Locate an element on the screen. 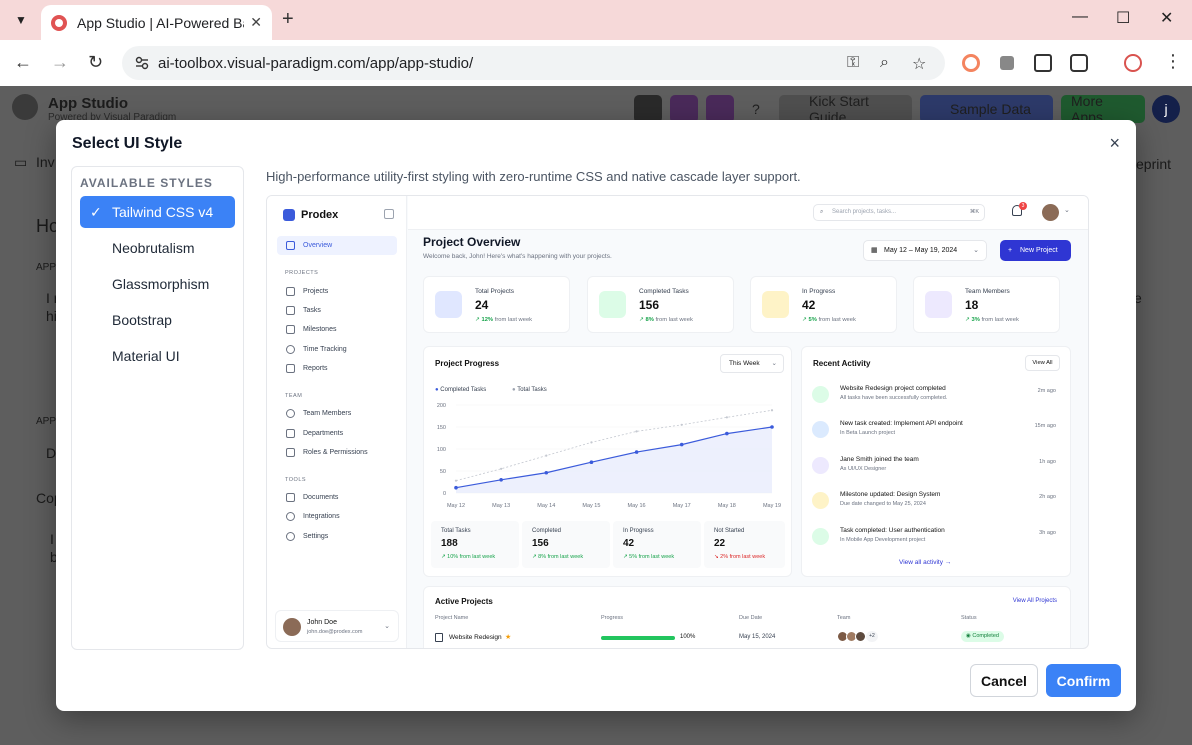 The width and height of the screenshot is (1192, 745). preview-mini-label: Total Tasks is located at coordinates (456, 531).